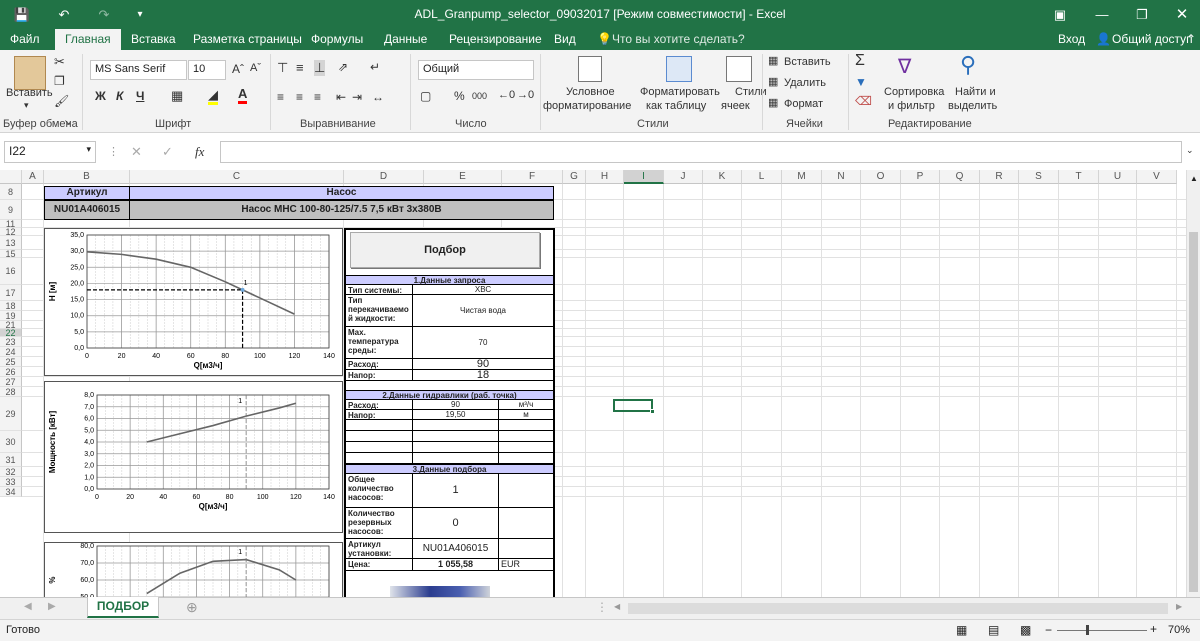 The width and height of the screenshot is (1200, 641). I want to click on value-unit-article: NU01A406015, so click(456, 549).